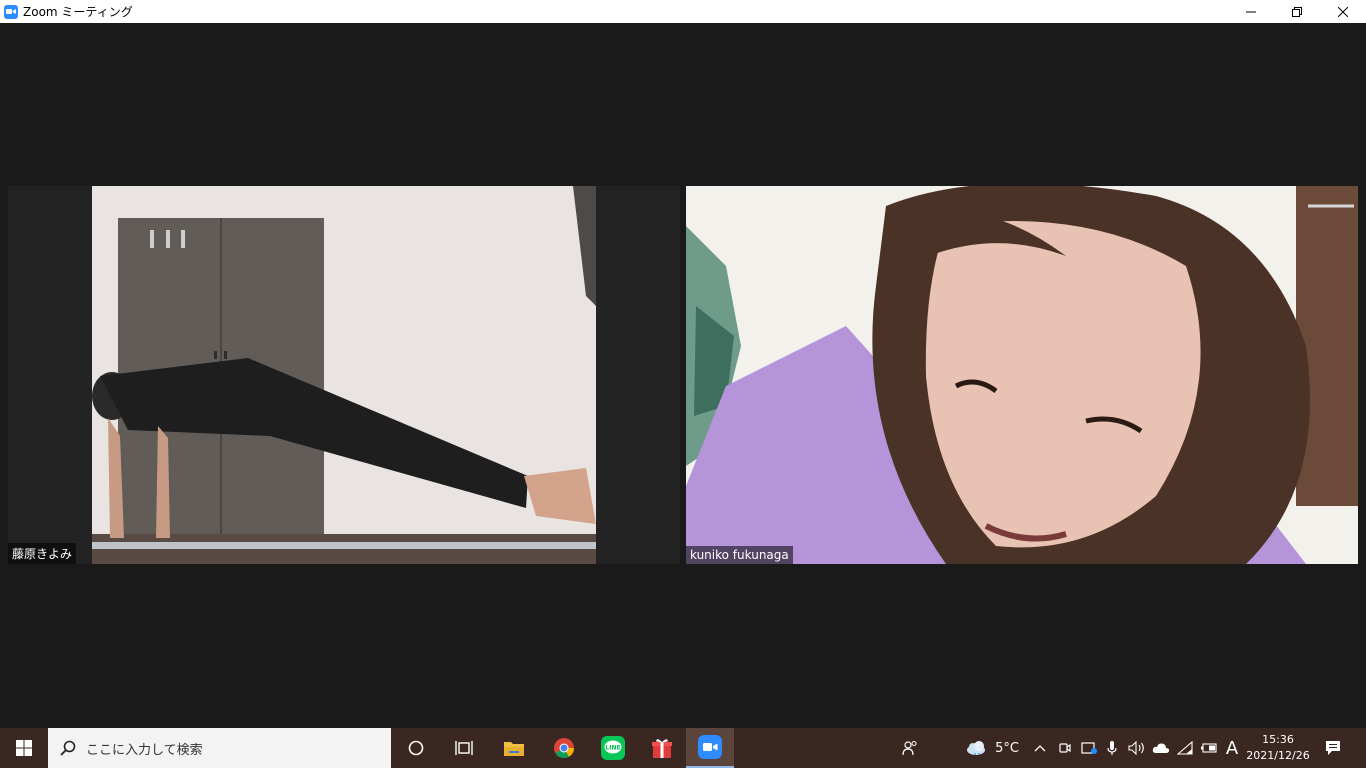  I want to click on weather-cloud-icon, so click(976, 748).